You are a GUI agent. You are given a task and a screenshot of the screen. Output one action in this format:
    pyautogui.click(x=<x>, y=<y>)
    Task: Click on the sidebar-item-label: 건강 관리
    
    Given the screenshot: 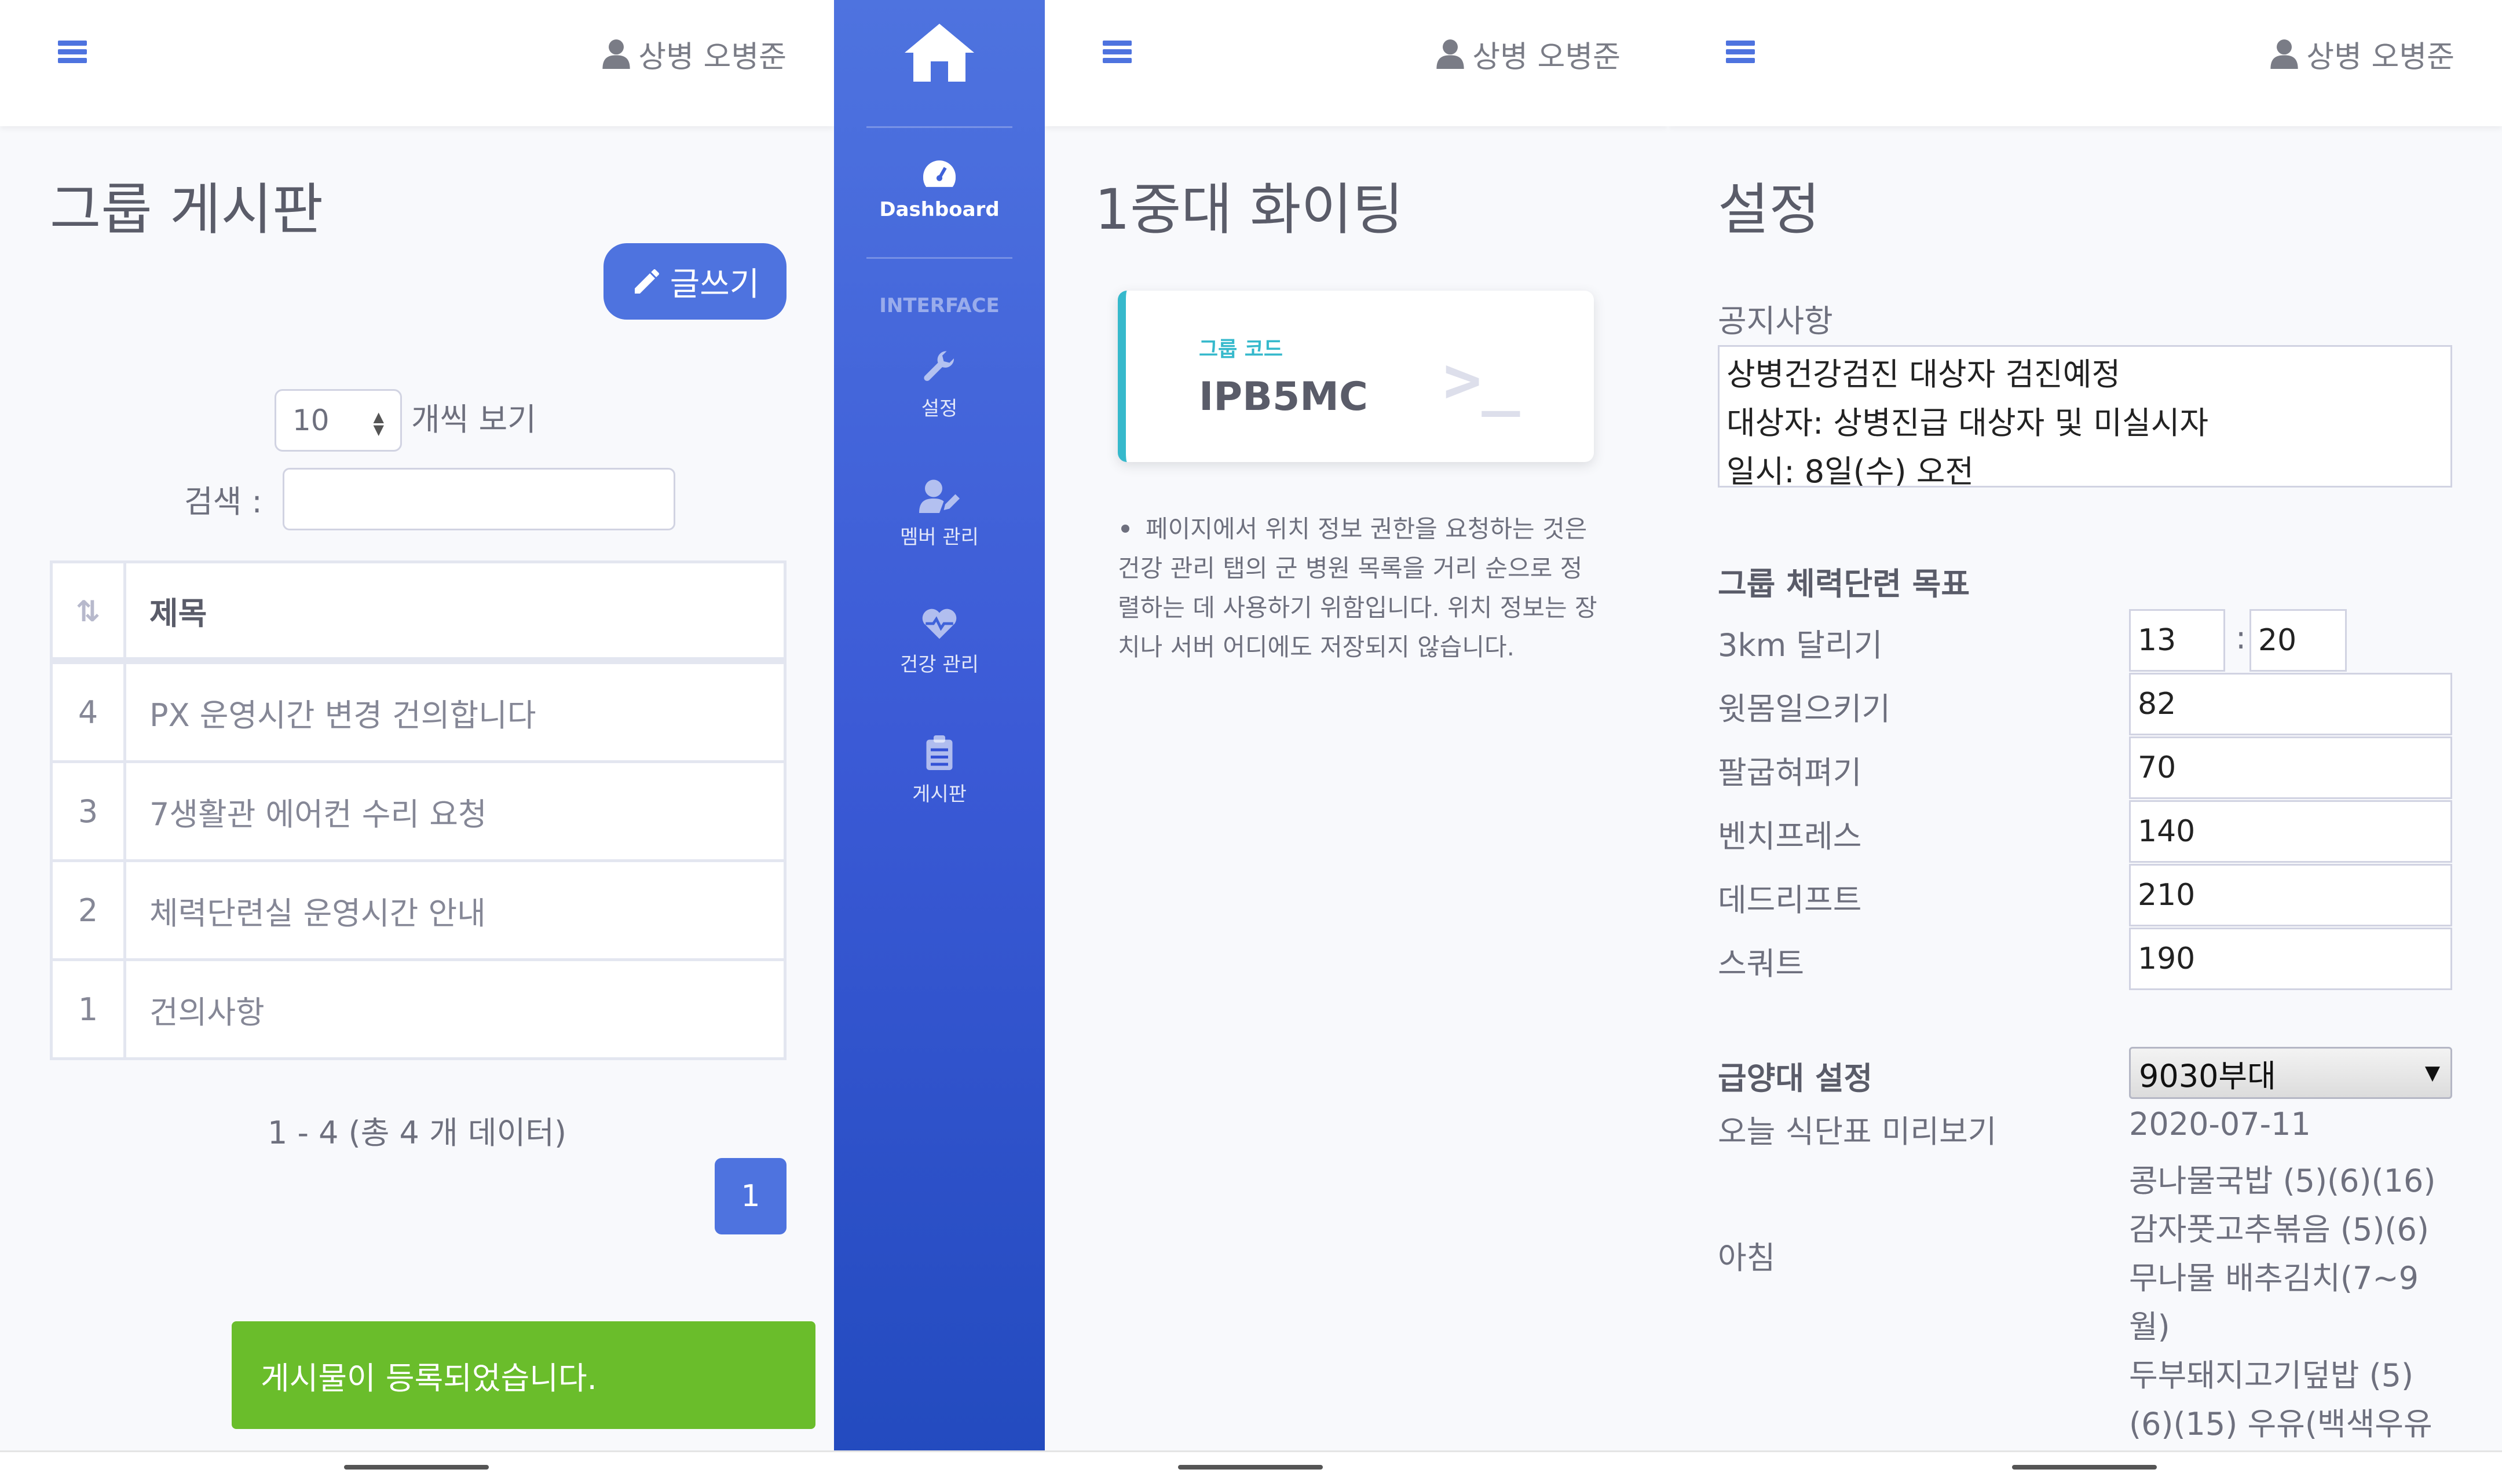 What is the action you would take?
    pyautogui.click(x=940, y=664)
    